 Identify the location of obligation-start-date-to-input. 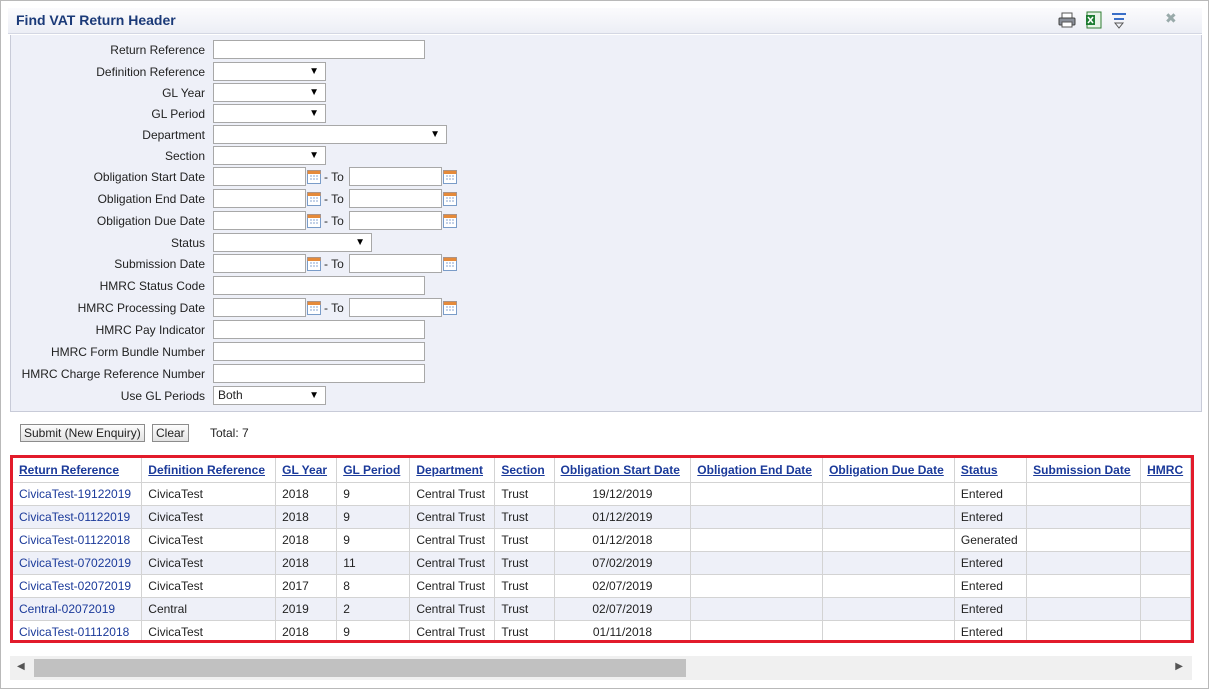
(395, 176).